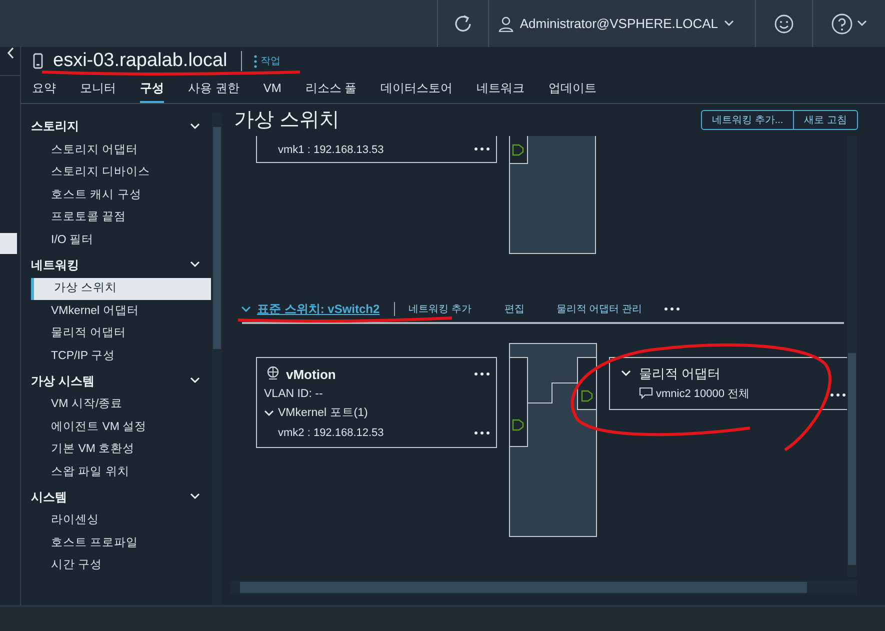  Describe the element at coordinates (121, 405) in the screenshot. I see `sidebar-item: VM 시작/종료` at that location.